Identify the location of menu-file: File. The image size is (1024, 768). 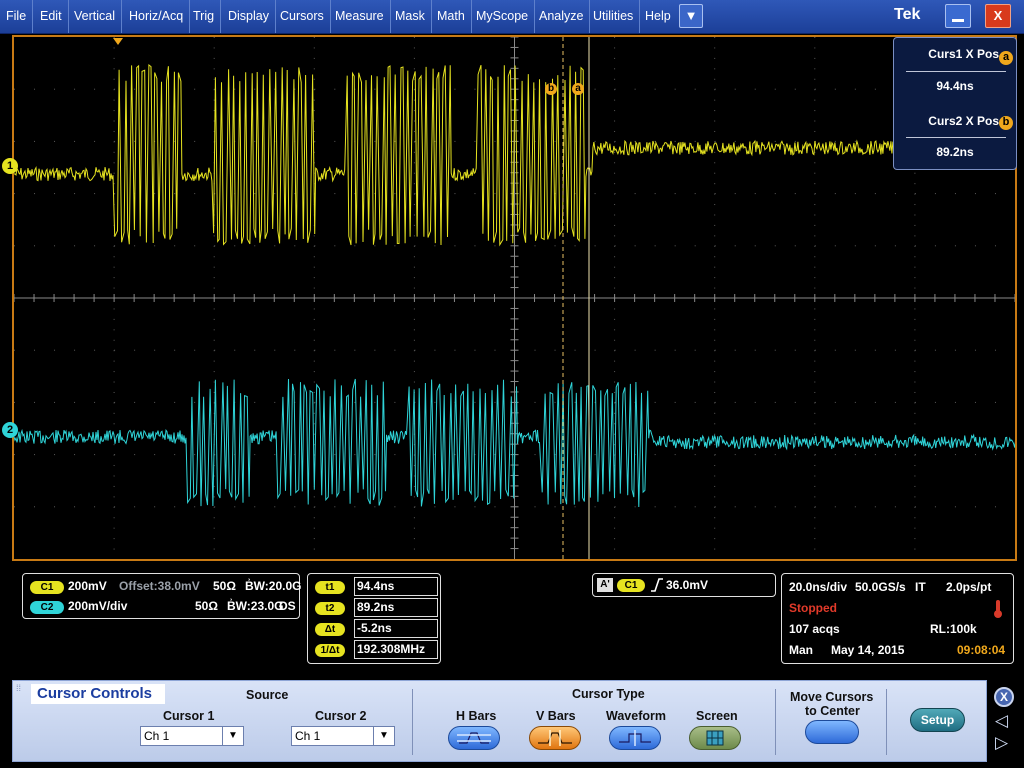
(17, 16).